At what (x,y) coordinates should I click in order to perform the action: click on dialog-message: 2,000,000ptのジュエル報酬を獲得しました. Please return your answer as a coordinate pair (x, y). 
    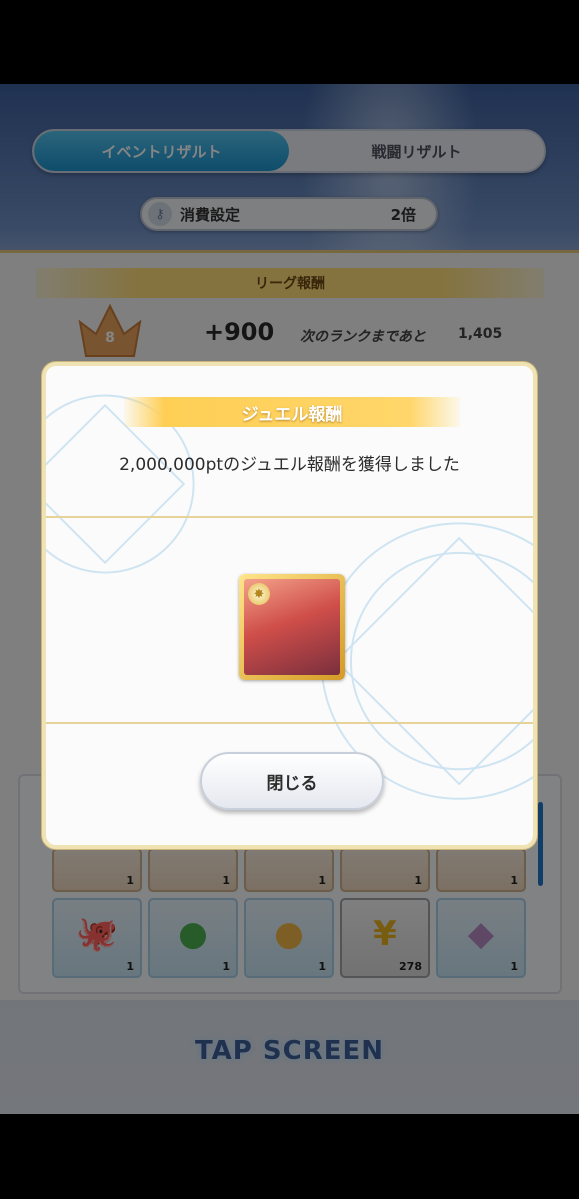
    Looking at the image, I should click on (289, 465).